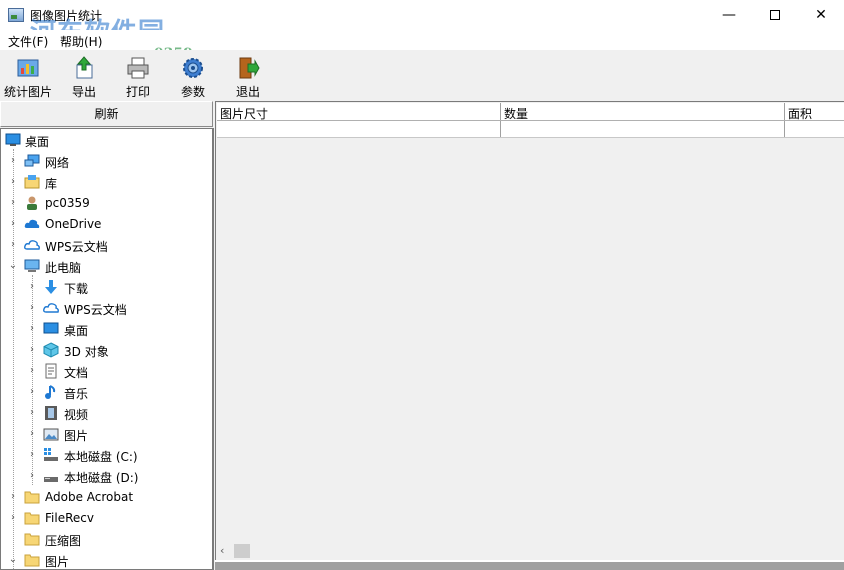 The width and height of the screenshot is (844, 570). I want to click on column-header-count: 数量, so click(516, 113).